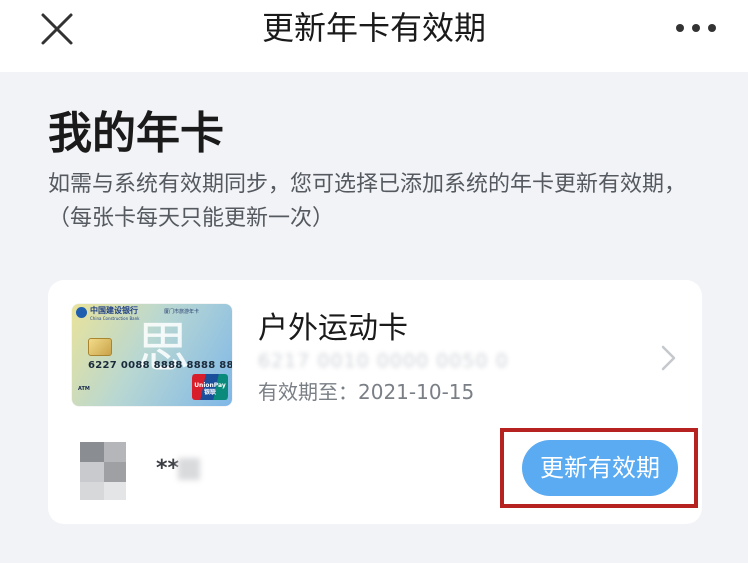 The width and height of the screenshot is (748, 563). Describe the element at coordinates (696, 28) in the screenshot. I see `more-icon` at that location.